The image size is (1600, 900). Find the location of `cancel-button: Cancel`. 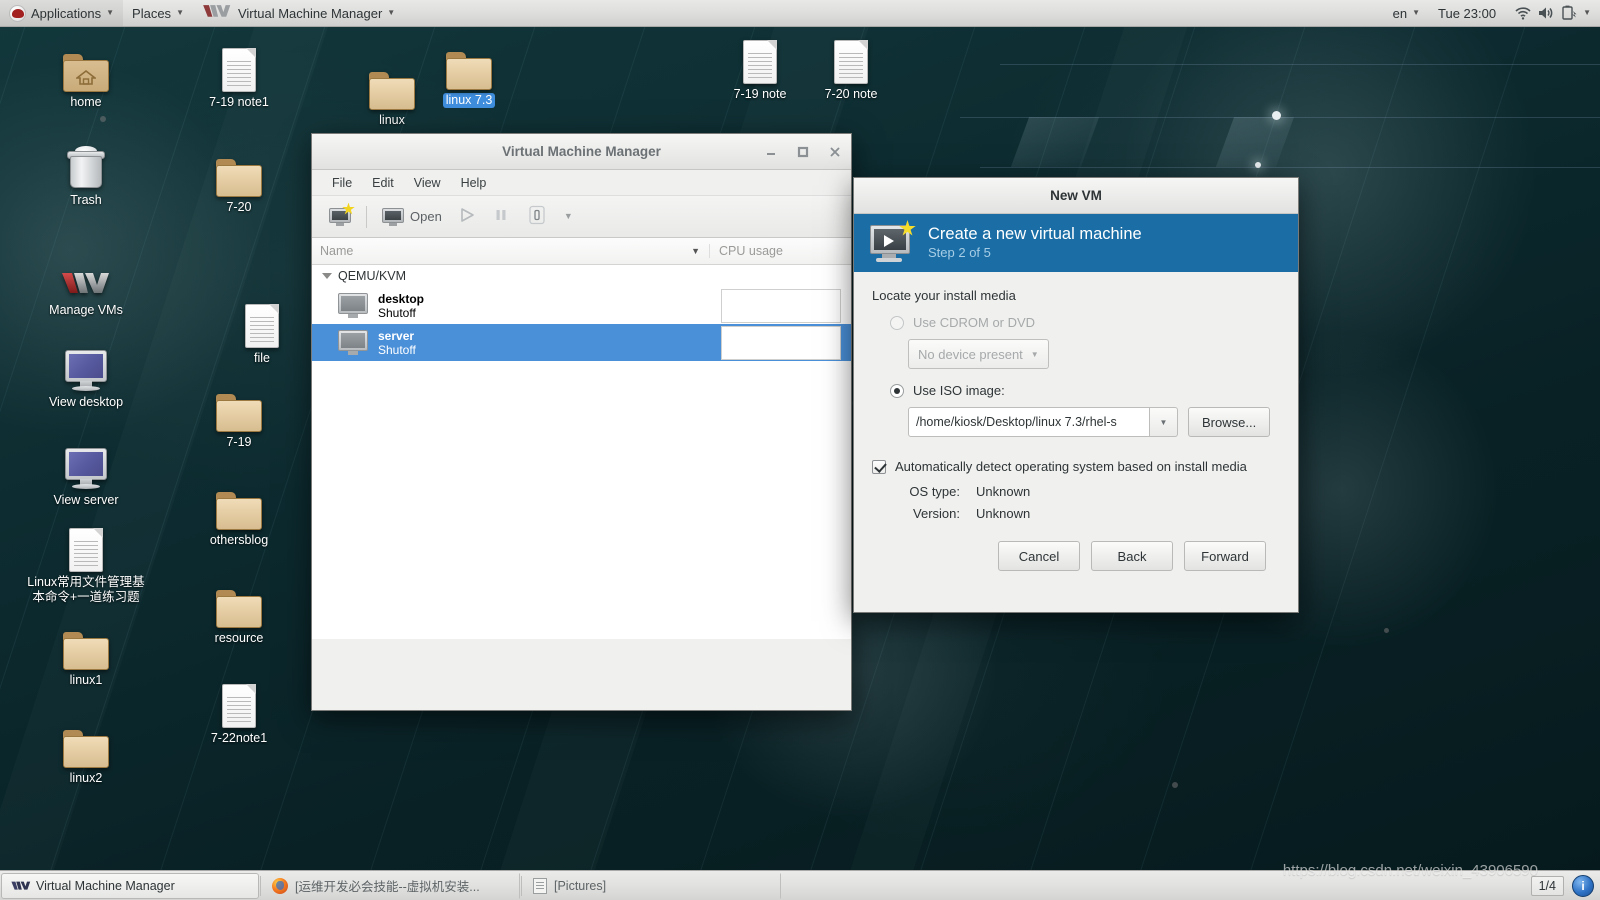

cancel-button: Cancel is located at coordinates (1039, 556).